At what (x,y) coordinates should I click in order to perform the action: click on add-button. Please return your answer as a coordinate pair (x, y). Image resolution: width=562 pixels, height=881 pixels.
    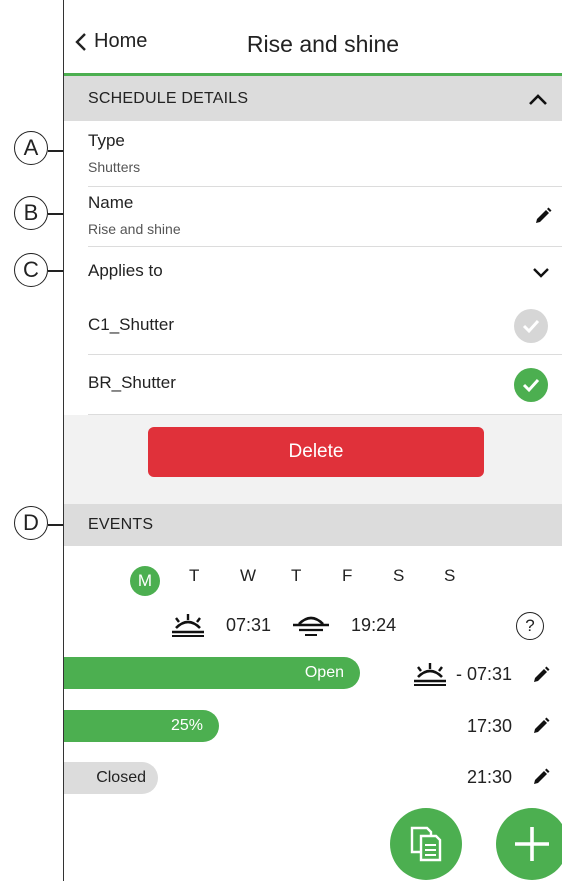
    Looking at the image, I should click on (529, 844).